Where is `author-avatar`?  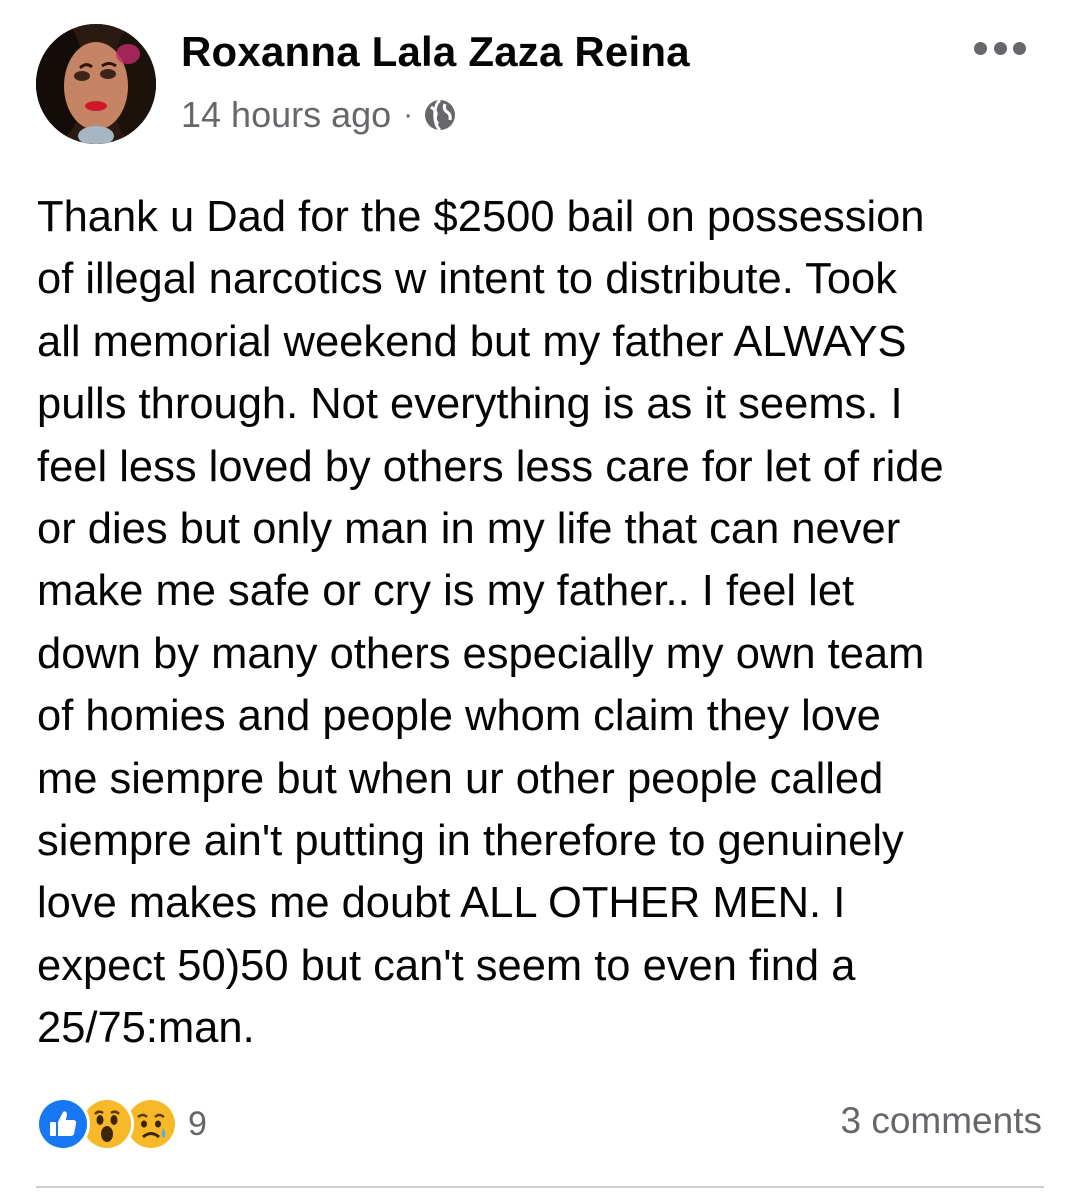
author-avatar is located at coordinates (96, 84).